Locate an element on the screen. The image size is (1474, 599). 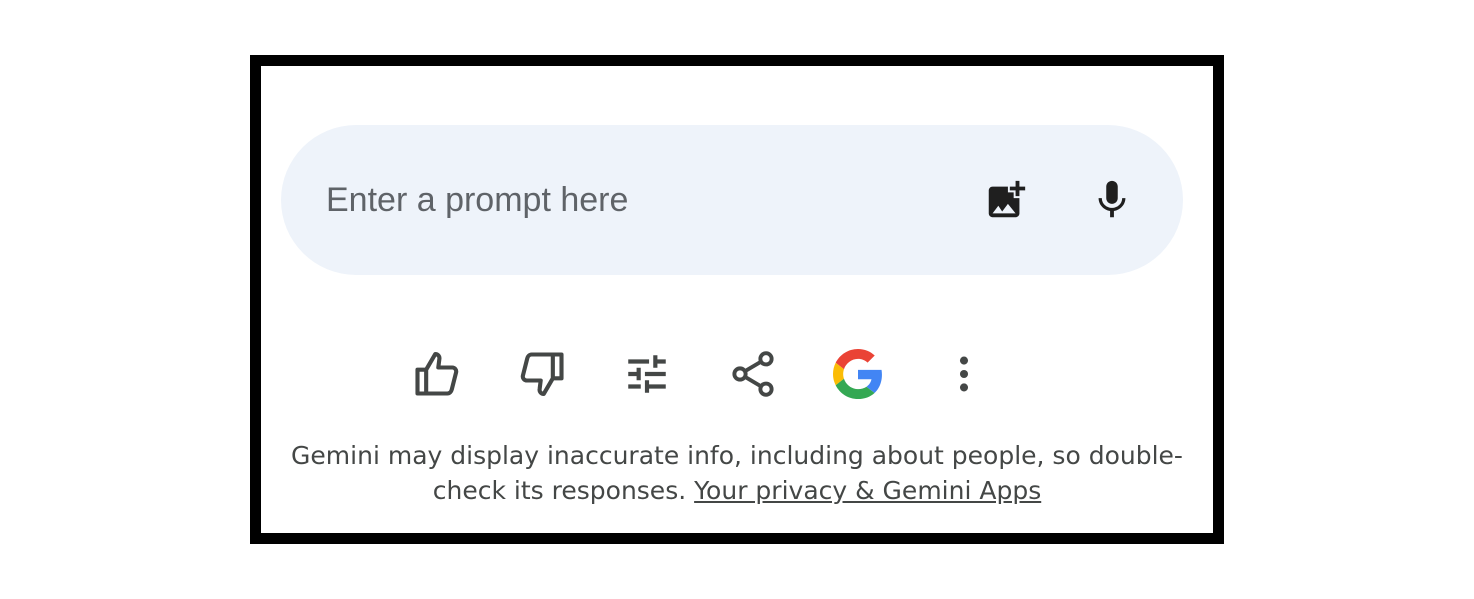
thumb-down-icon is located at coordinates (542, 374).